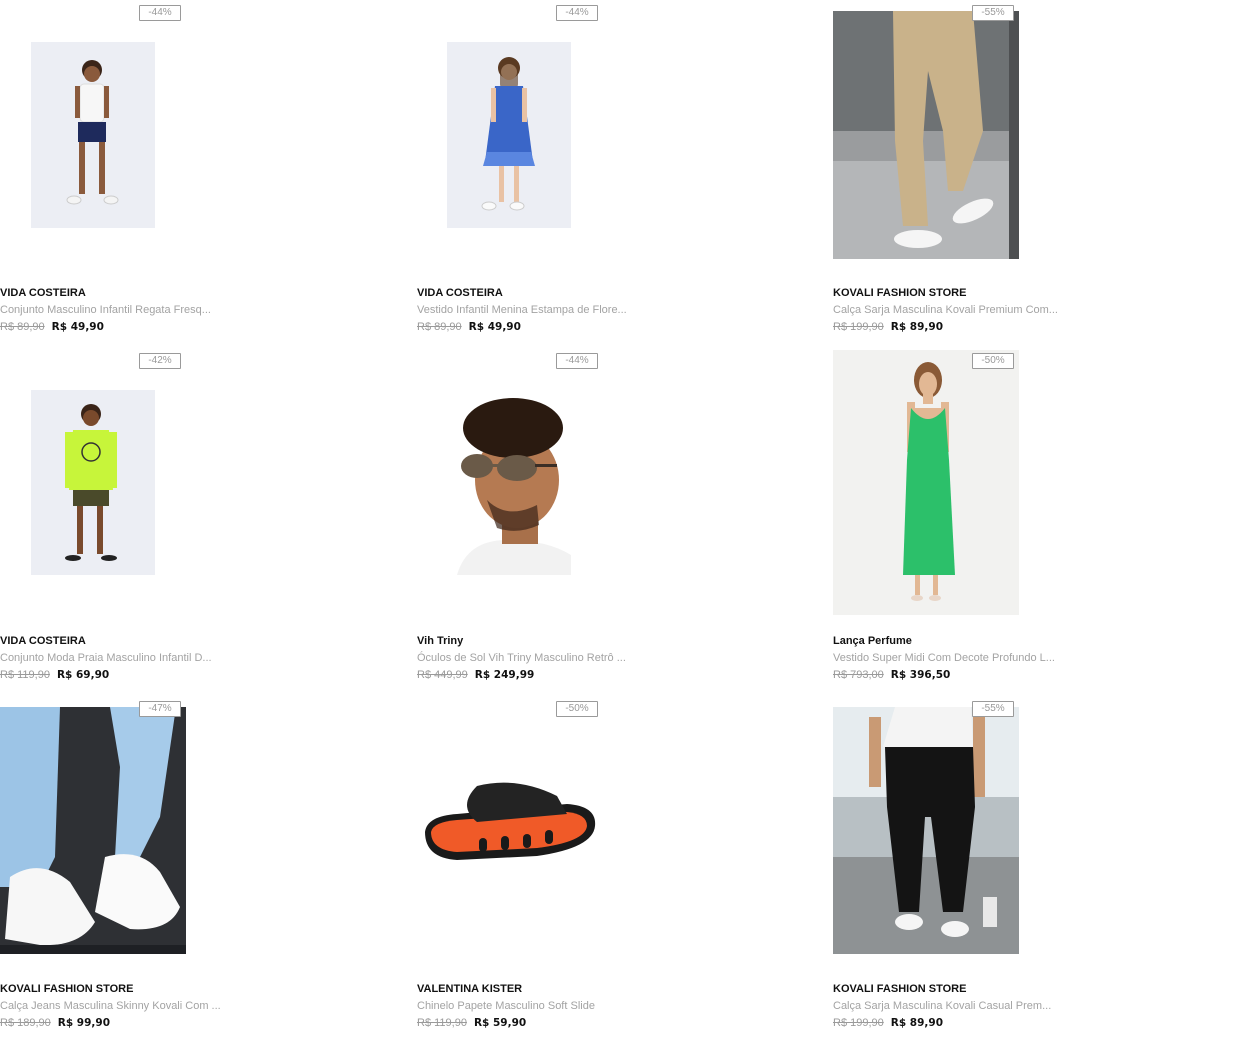 The image size is (1250, 1043). What do you see at coordinates (440, 641) in the screenshot?
I see `product-brand: Vih Triny` at bounding box center [440, 641].